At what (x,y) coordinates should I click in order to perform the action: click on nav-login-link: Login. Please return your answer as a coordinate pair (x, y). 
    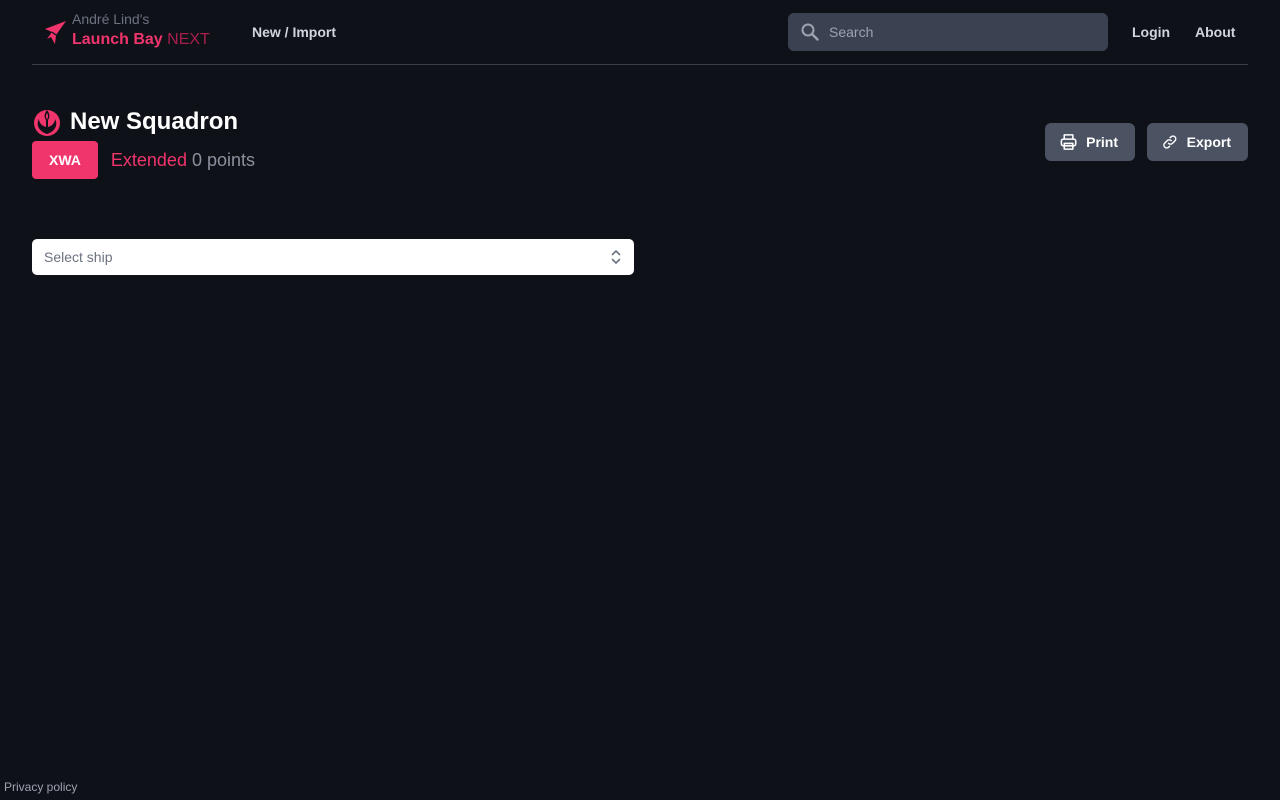
    Looking at the image, I should click on (1151, 32).